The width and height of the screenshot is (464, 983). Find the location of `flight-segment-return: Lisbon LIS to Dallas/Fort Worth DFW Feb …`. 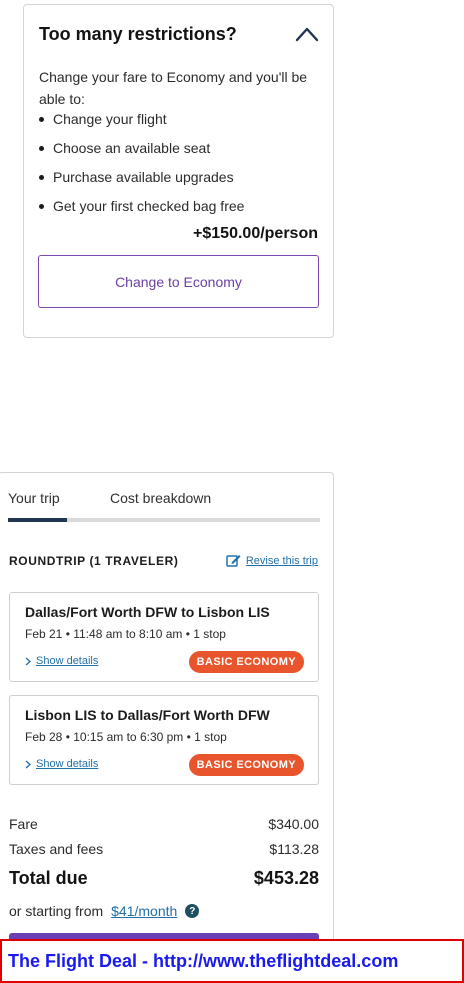

flight-segment-return: Lisbon LIS to Dallas/Fort Worth DFW Feb … is located at coordinates (164, 740).